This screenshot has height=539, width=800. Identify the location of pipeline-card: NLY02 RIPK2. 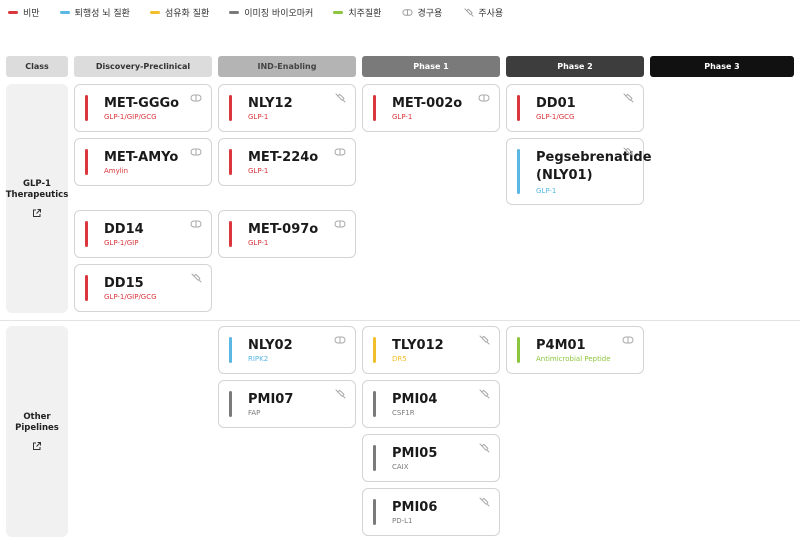
(287, 350).